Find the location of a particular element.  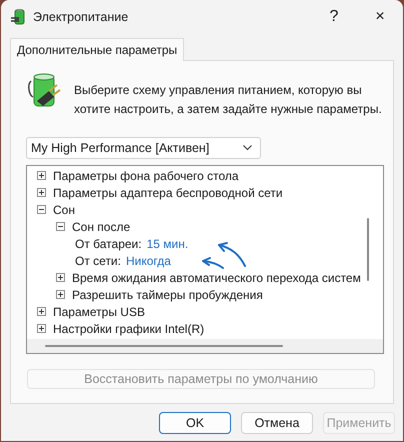

dialog-button: Отмена is located at coordinates (277, 423).